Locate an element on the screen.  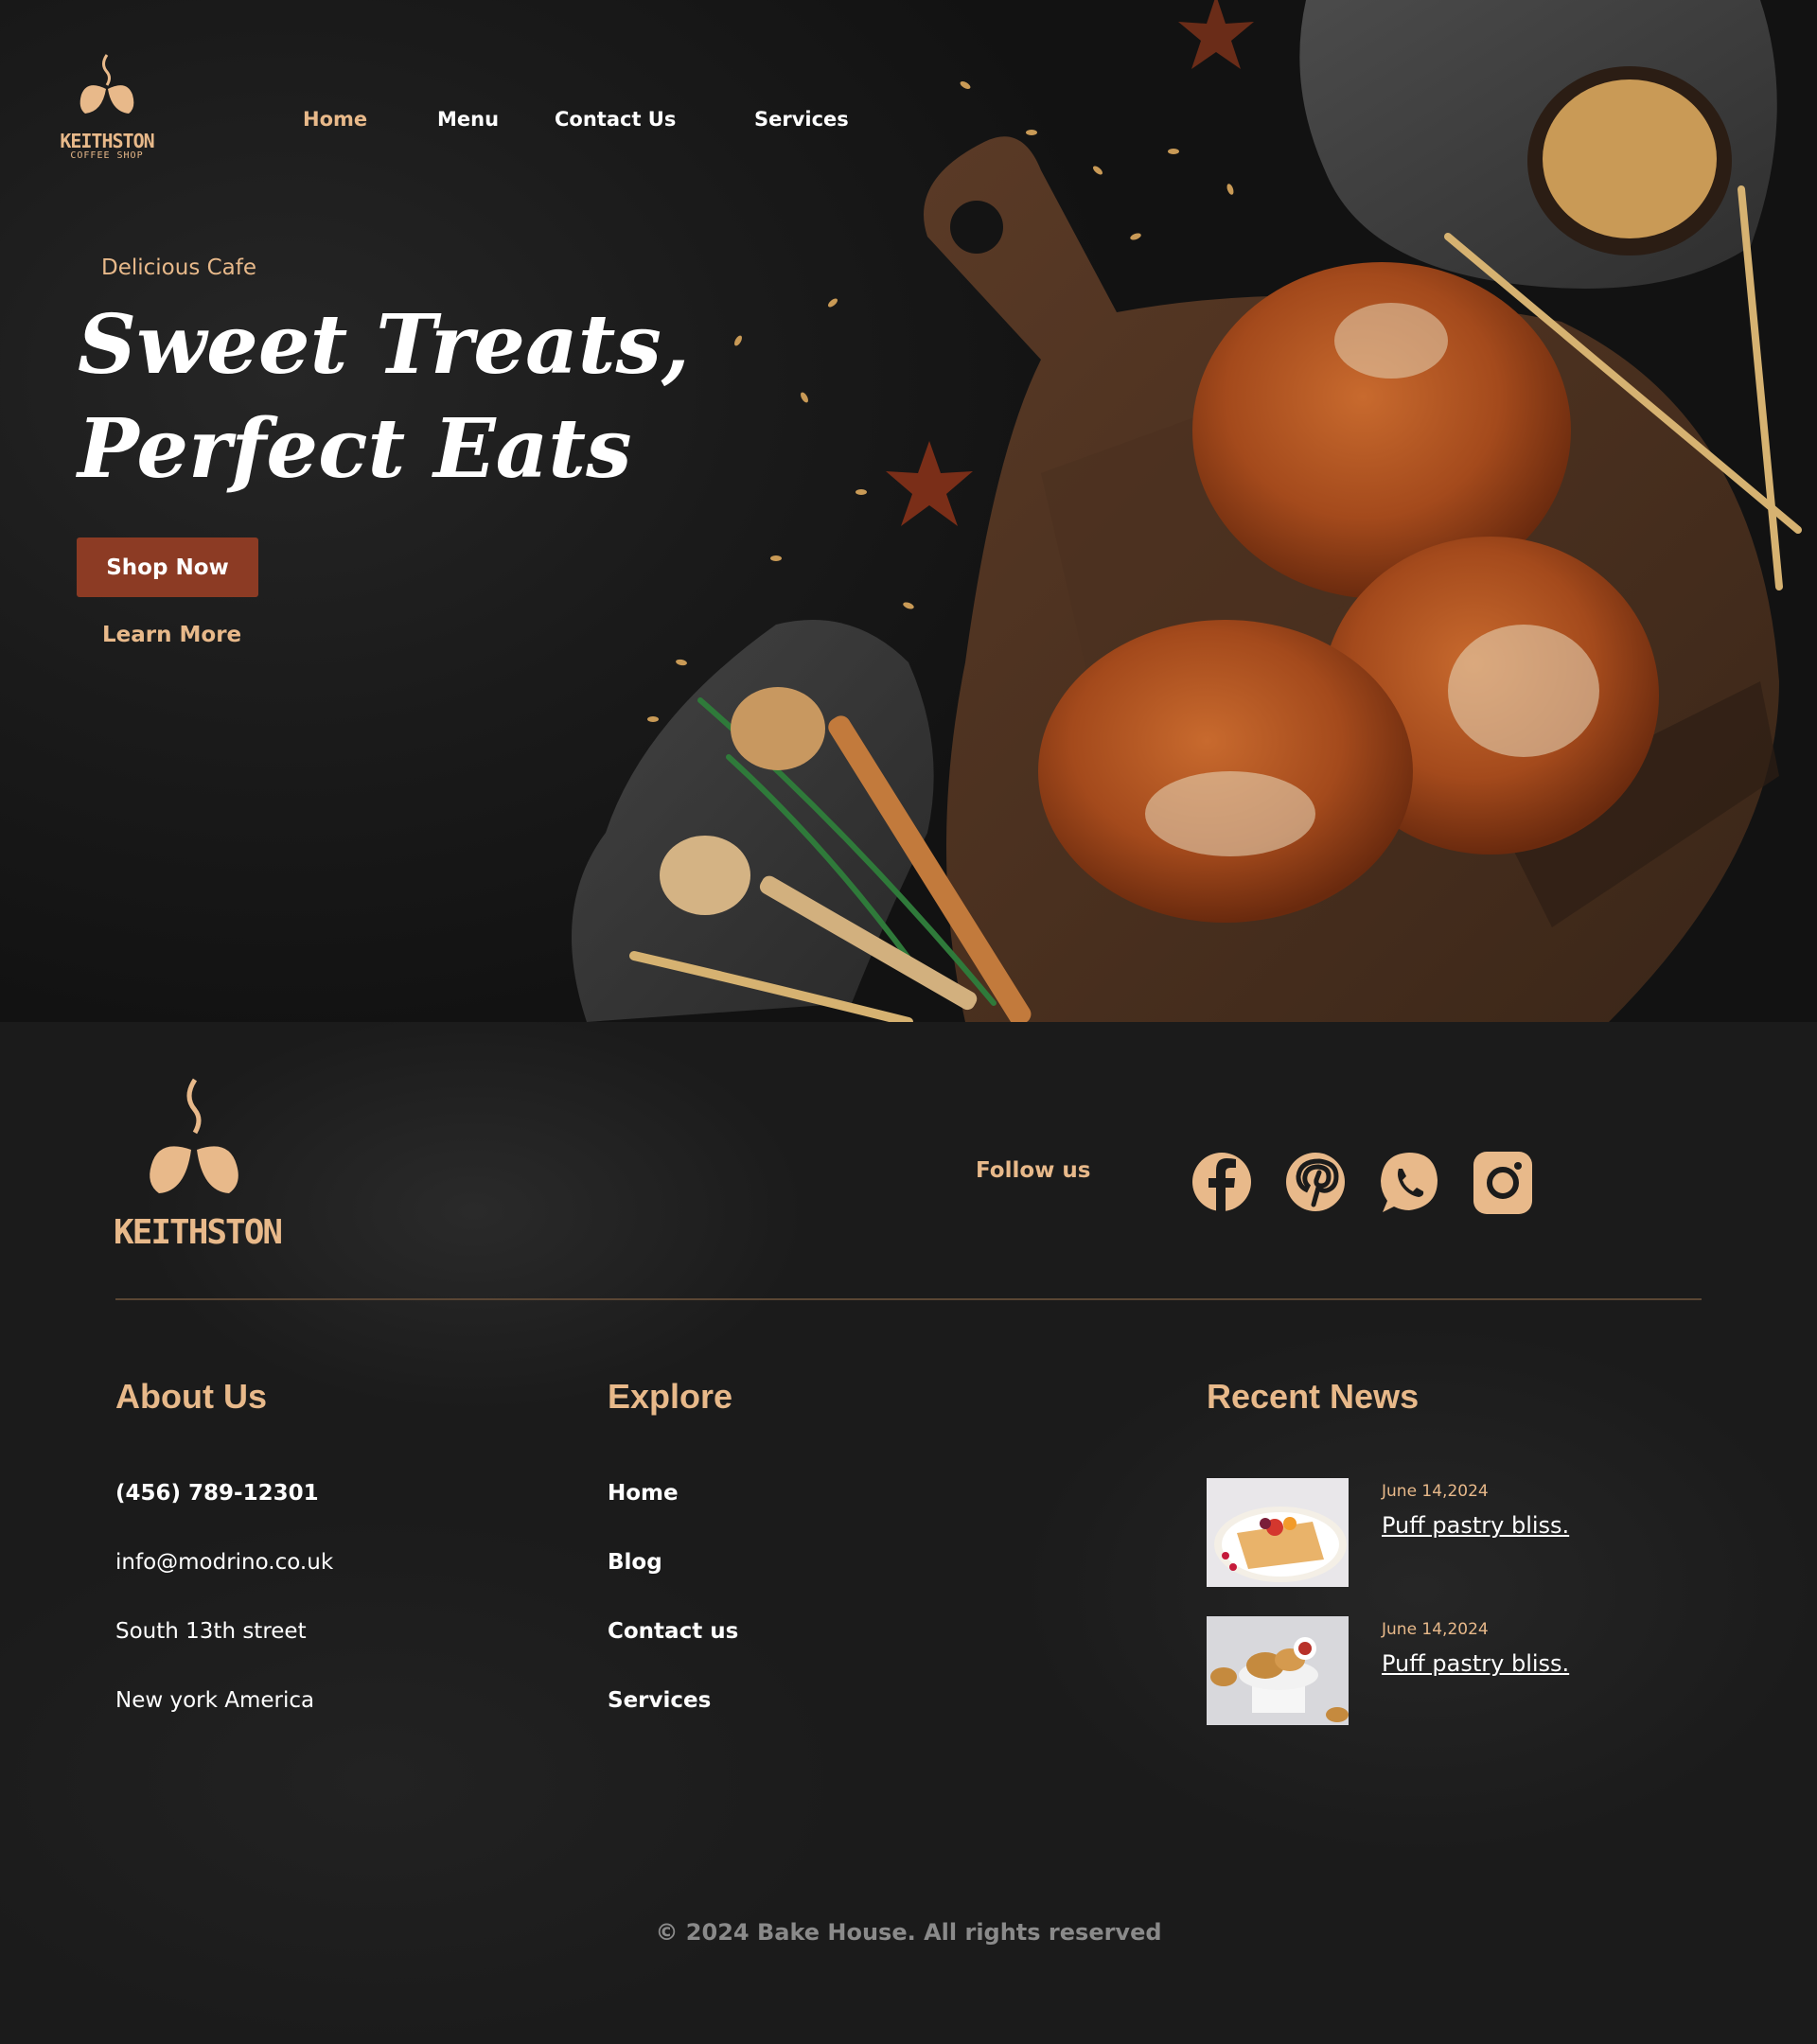
hero-headline-line1: Sweet Treats, is located at coordinates (384, 345).